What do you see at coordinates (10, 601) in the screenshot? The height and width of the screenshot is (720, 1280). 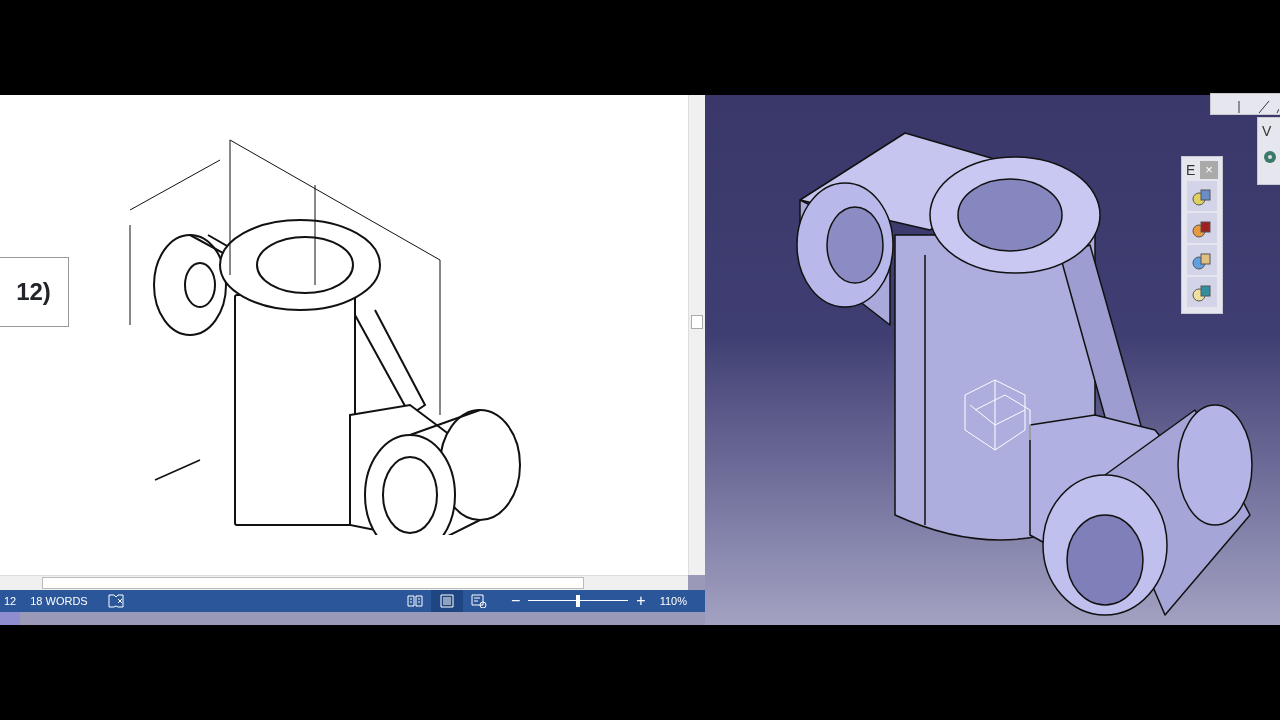 I see `page-number: 12` at bounding box center [10, 601].